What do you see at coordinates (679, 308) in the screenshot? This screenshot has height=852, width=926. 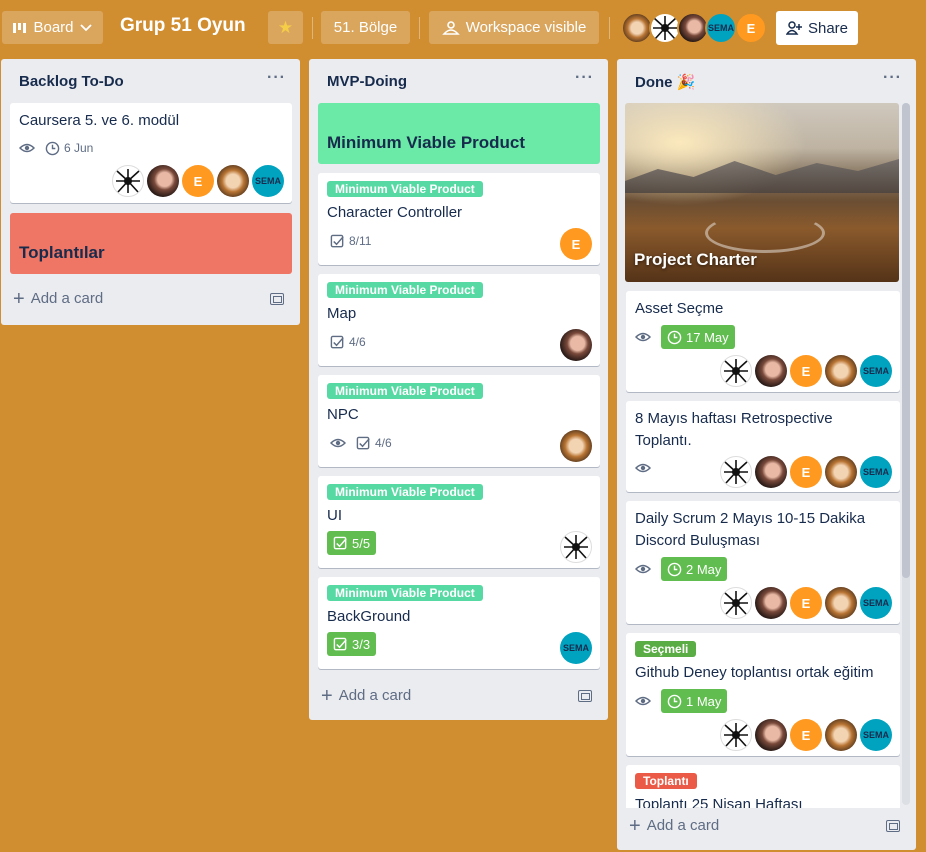 I see `card-title: Asset Seçme` at bounding box center [679, 308].